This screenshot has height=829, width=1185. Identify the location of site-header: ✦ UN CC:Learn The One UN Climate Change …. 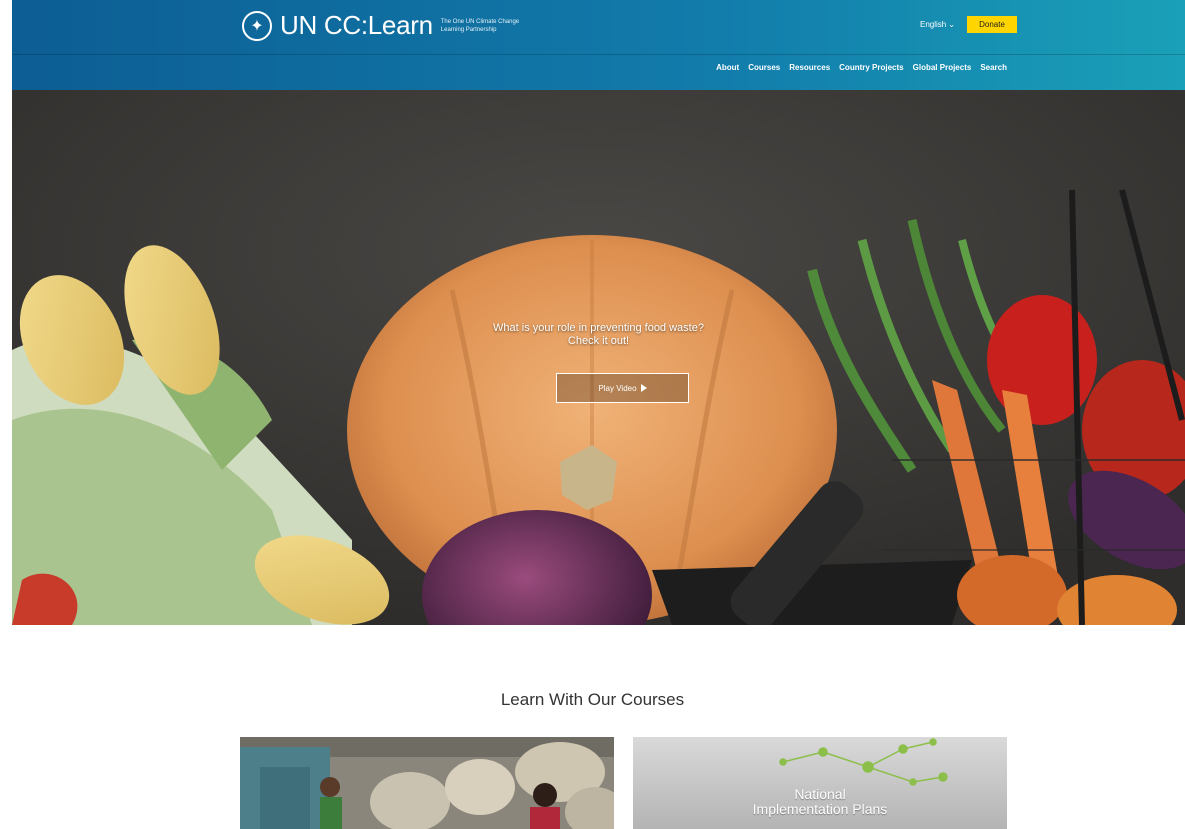
(598, 45).